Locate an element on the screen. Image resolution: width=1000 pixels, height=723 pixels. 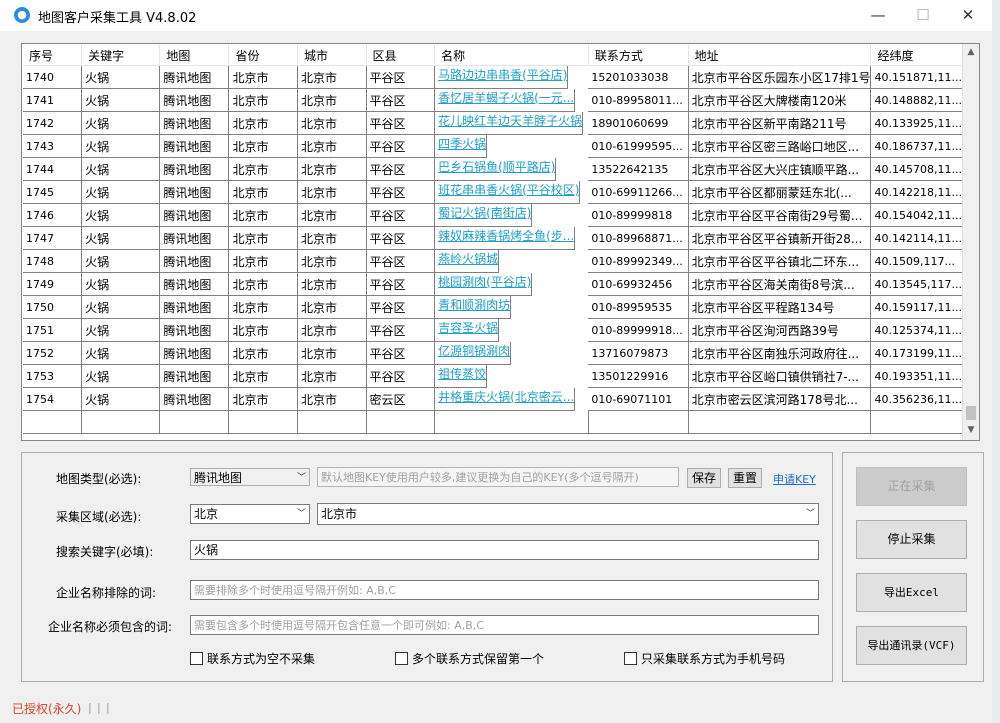
cell-name: 桃园涮肉(平谷店) is located at coordinates (484, 284).